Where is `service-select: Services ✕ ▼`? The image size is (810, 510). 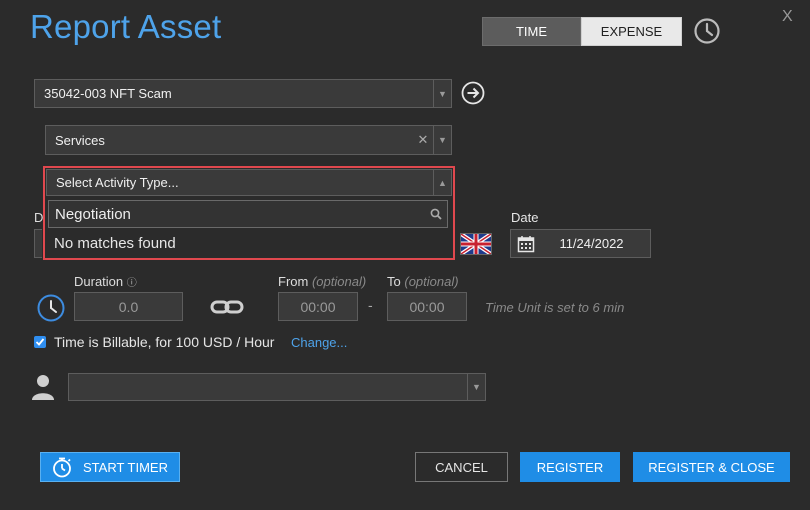 service-select: Services ✕ ▼ is located at coordinates (248, 140).